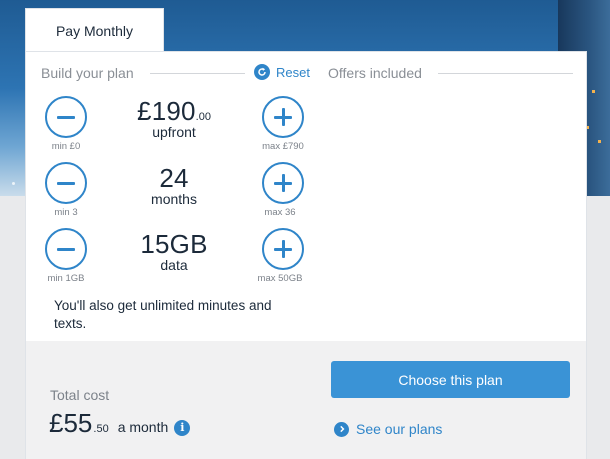 This screenshot has height=459, width=610. I want to click on data-amount: 15GB, so click(174, 244).